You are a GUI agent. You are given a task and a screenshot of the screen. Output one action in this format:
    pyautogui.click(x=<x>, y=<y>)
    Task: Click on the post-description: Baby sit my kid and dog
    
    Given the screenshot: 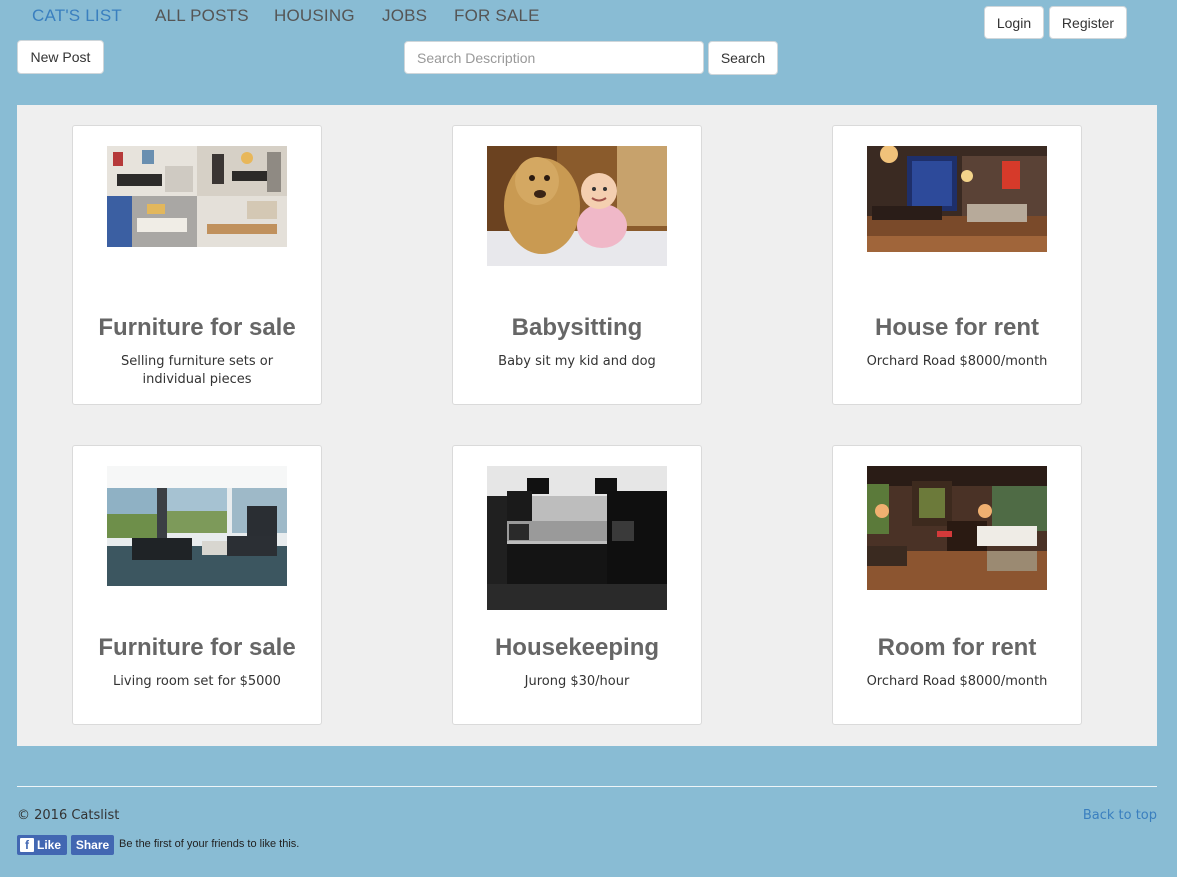 What is the action you would take?
    pyautogui.click(x=577, y=361)
    